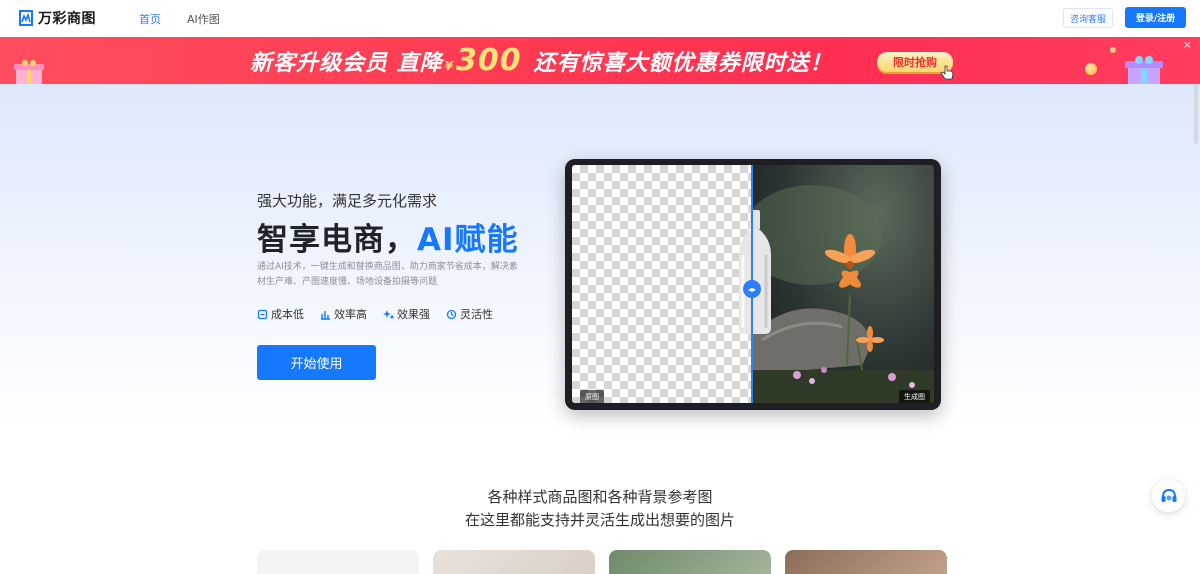 This screenshot has width=1200, height=574. What do you see at coordinates (683, 63) in the screenshot?
I see `banner-text-after: 还有惊喜大额优惠券限时送！` at bounding box center [683, 63].